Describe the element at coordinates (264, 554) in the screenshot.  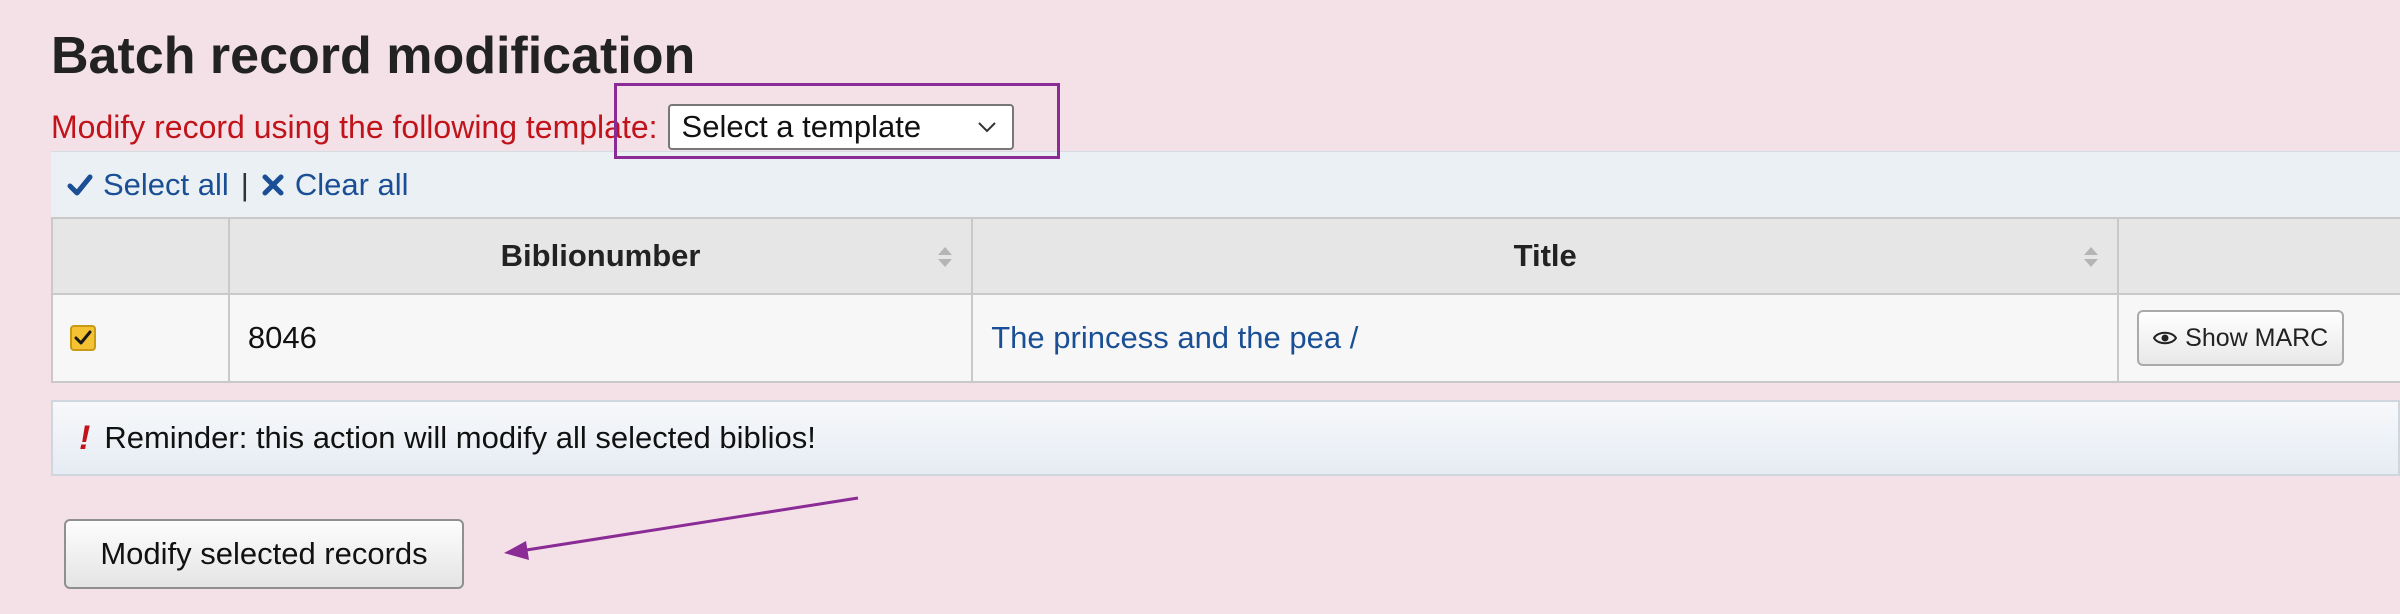
I see `modify-selected-records-button: Modify selected records` at that location.